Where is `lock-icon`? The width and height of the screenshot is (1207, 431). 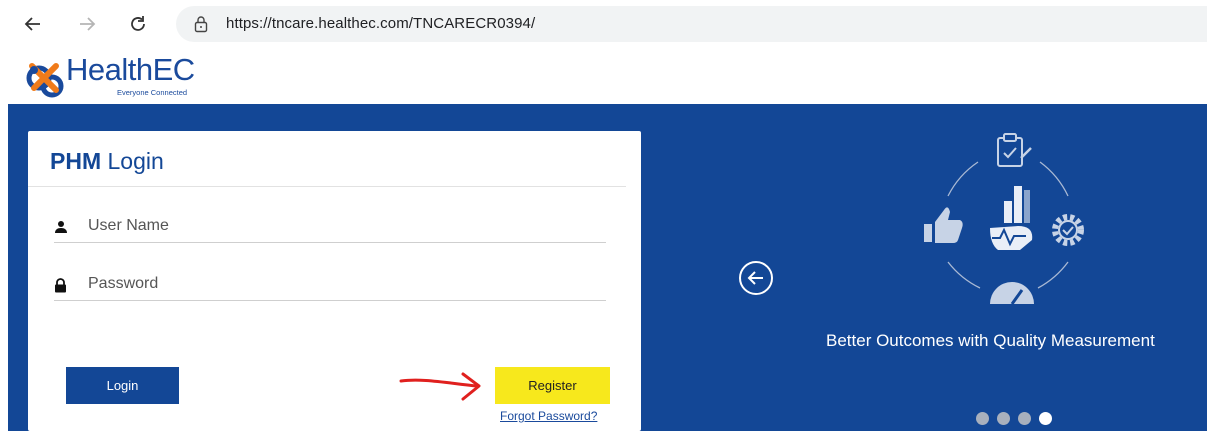
lock-icon is located at coordinates (201, 24).